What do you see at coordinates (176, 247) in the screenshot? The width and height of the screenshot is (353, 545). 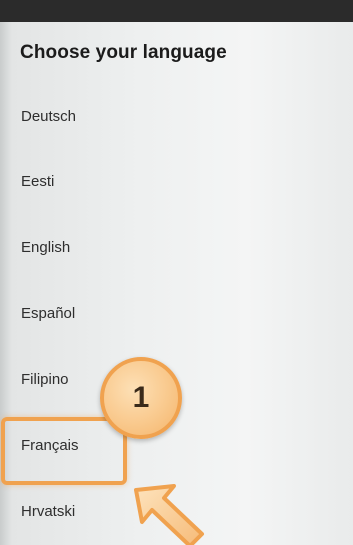 I see `language-item-english: English` at bounding box center [176, 247].